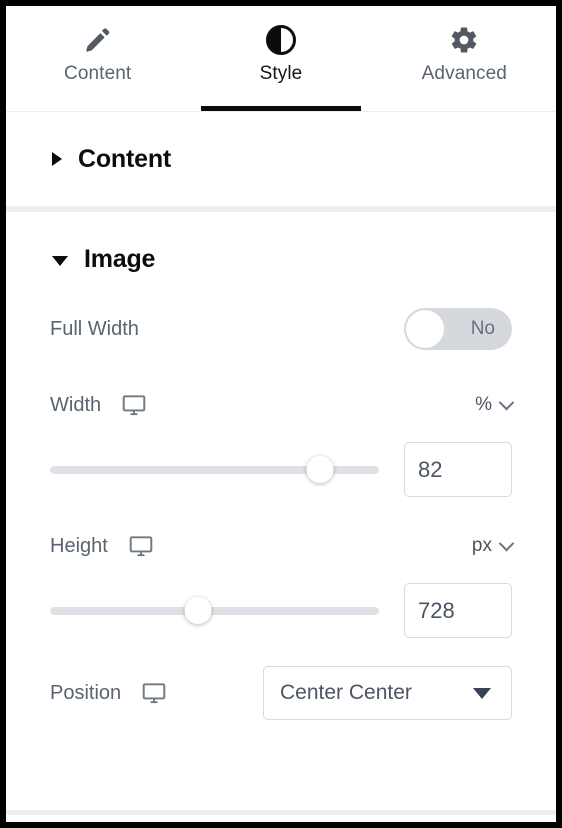 The width and height of the screenshot is (562, 828). I want to click on height-unit-label: px, so click(481, 545).